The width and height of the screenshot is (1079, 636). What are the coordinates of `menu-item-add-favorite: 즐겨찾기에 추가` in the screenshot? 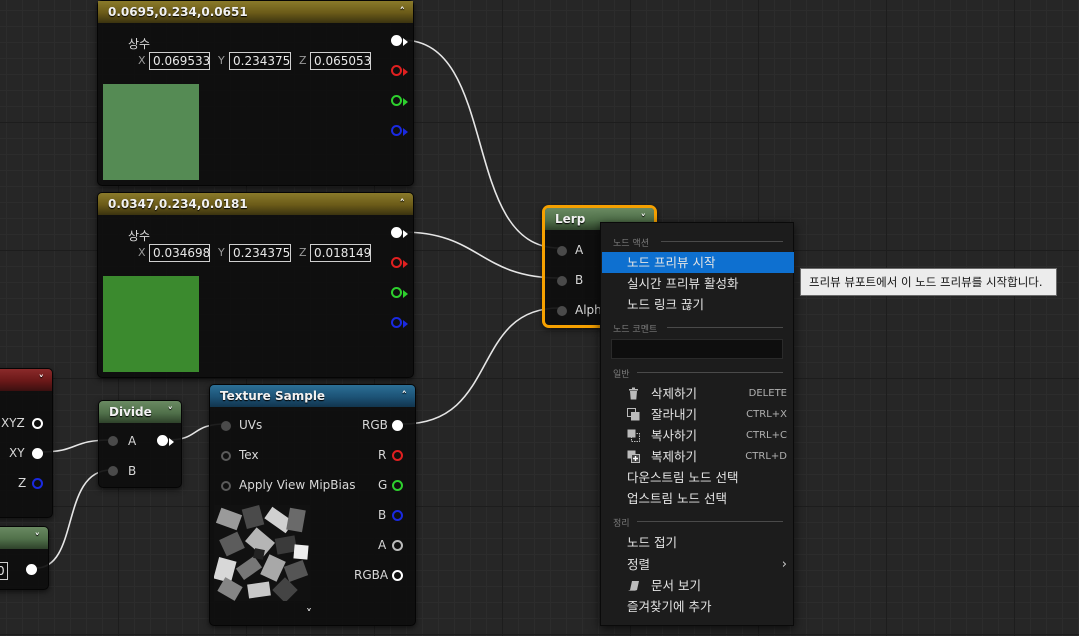 It's located at (698, 606).